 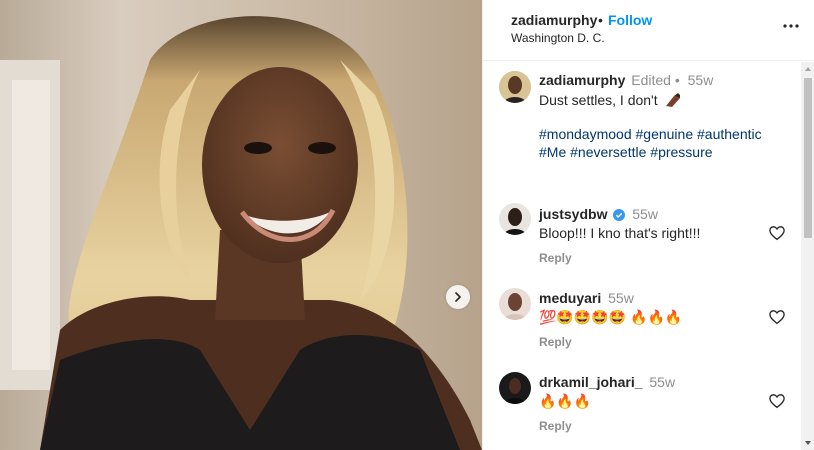 What do you see at coordinates (648, 30) in the screenshot?
I see `post-header: zadiamurphy • Follow Washington D. C.` at bounding box center [648, 30].